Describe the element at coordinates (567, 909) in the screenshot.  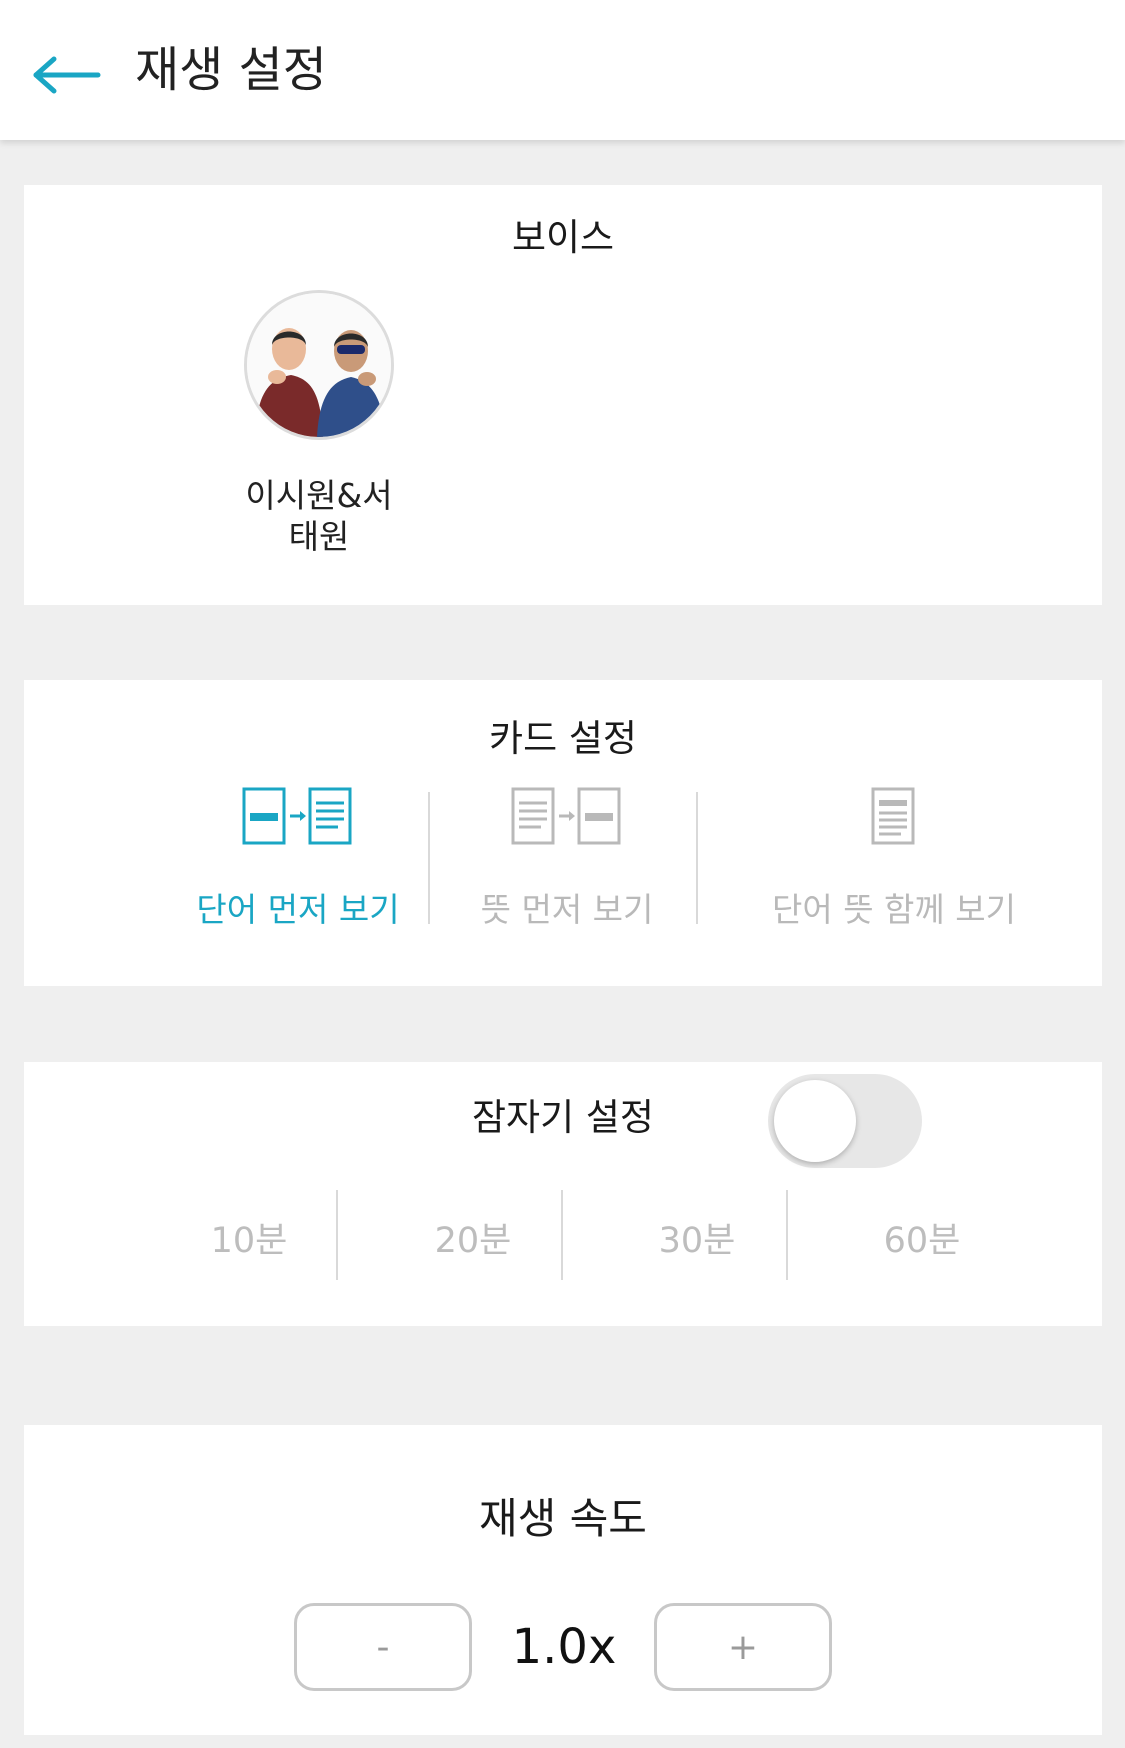
I see `mode-label: 뜻 먼저 보기` at that location.